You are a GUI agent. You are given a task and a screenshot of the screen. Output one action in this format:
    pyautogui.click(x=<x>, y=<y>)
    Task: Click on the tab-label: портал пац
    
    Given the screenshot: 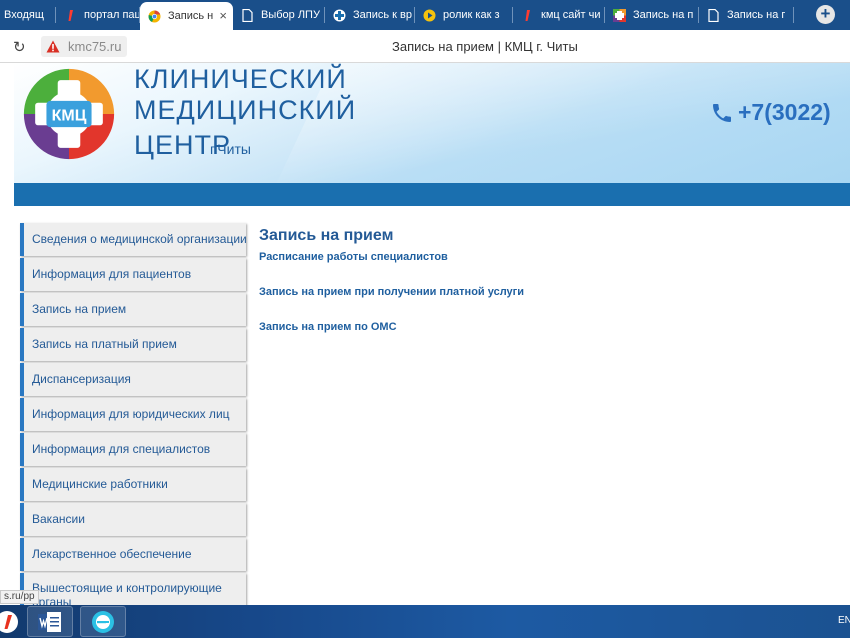 What is the action you would take?
    pyautogui.click(x=112, y=15)
    